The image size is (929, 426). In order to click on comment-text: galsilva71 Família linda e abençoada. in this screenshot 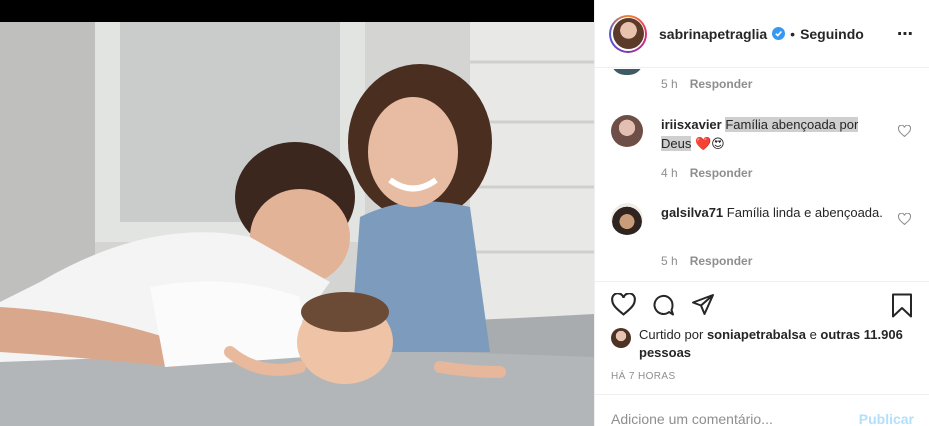, I will do `click(772, 212)`.